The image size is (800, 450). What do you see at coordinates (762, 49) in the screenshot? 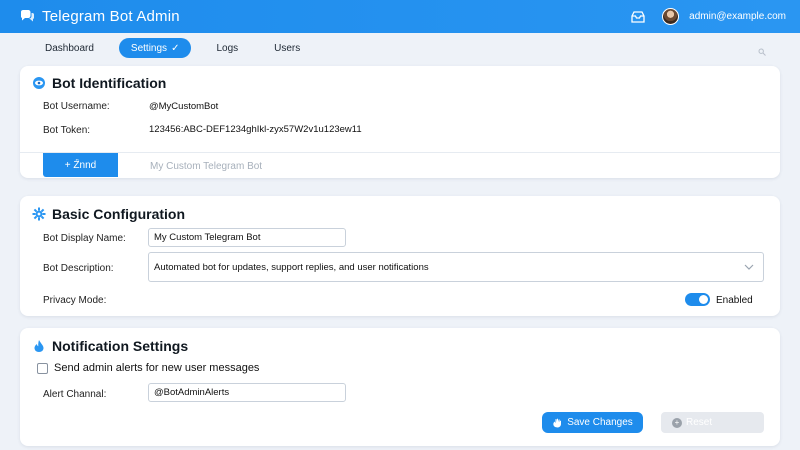
I see `search-icon` at bounding box center [762, 49].